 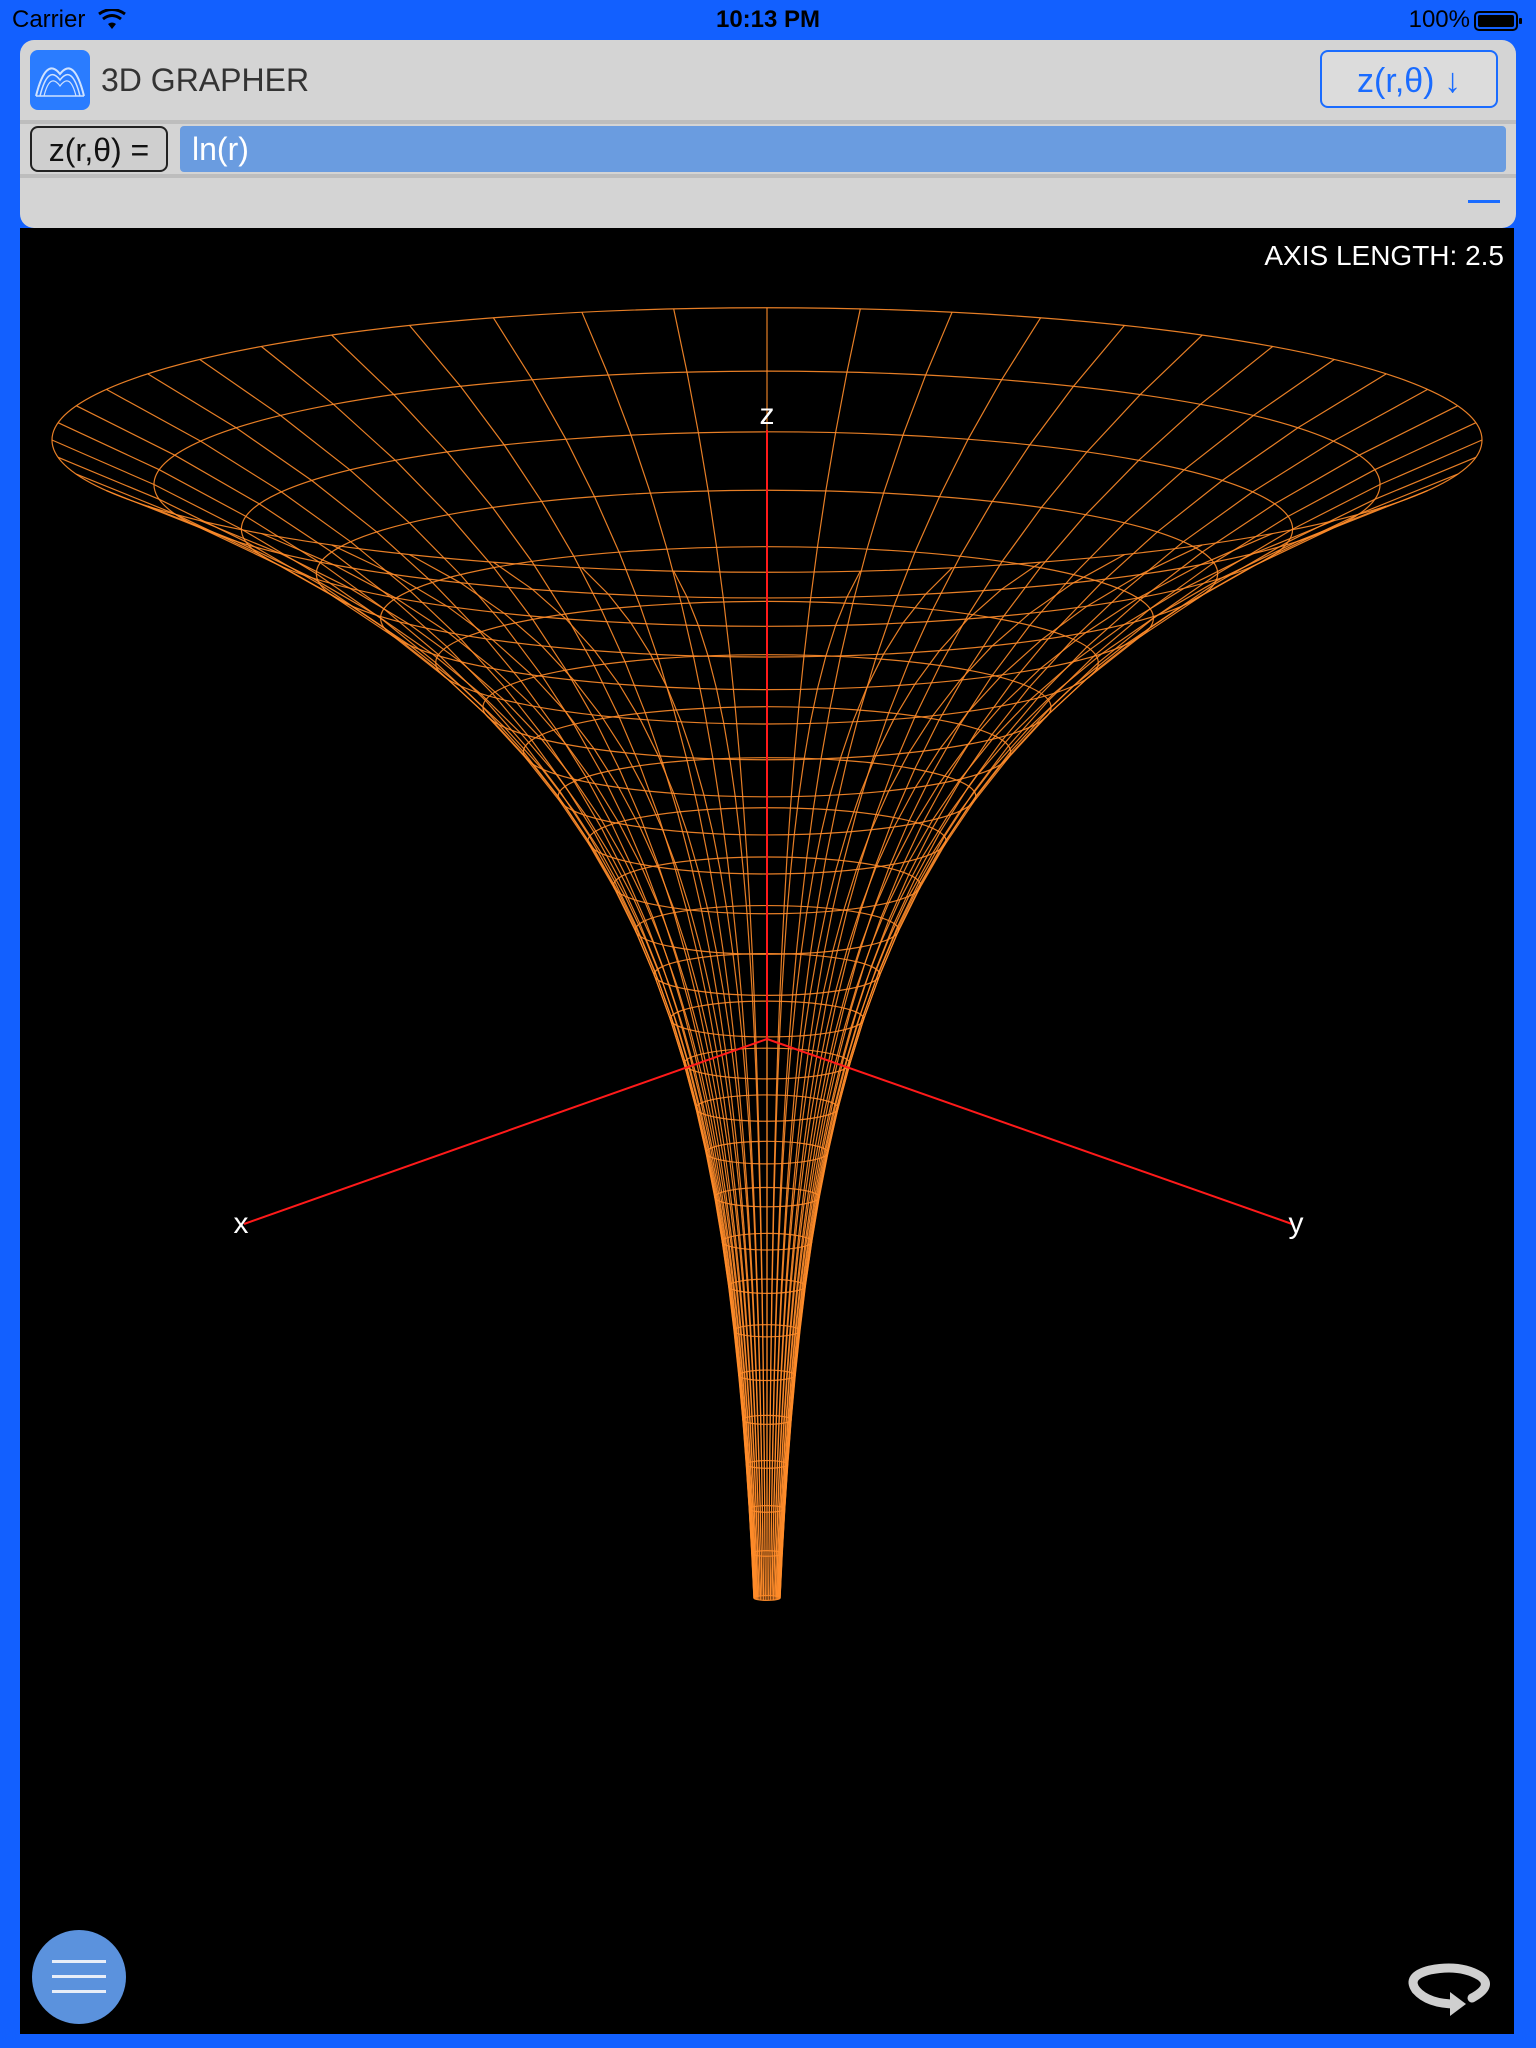 What do you see at coordinates (1484, 201) in the screenshot?
I see `collapse-handle` at bounding box center [1484, 201].